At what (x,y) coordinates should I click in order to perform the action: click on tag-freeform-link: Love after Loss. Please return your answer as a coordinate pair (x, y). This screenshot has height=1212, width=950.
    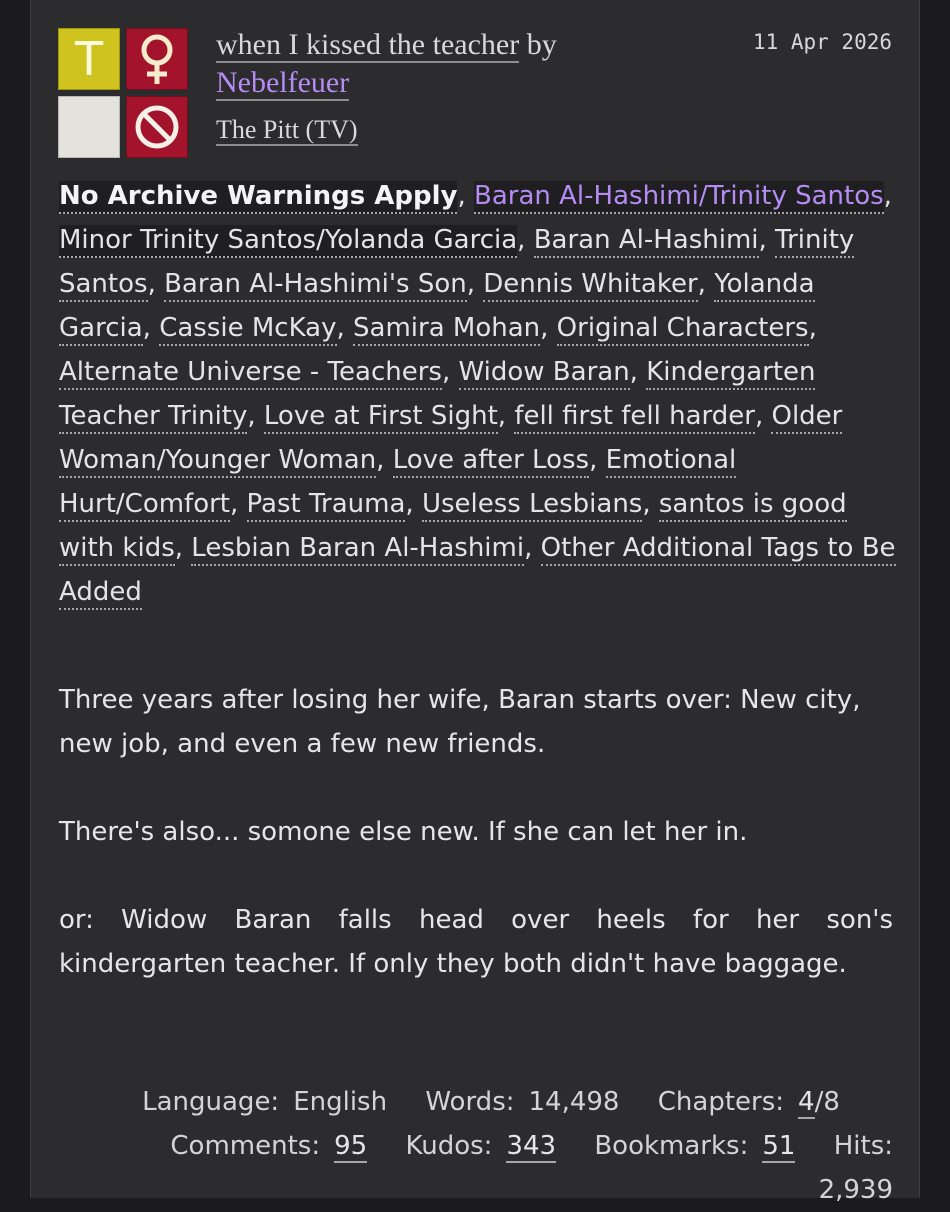
    Looking at the image, I should click on (491, 461).